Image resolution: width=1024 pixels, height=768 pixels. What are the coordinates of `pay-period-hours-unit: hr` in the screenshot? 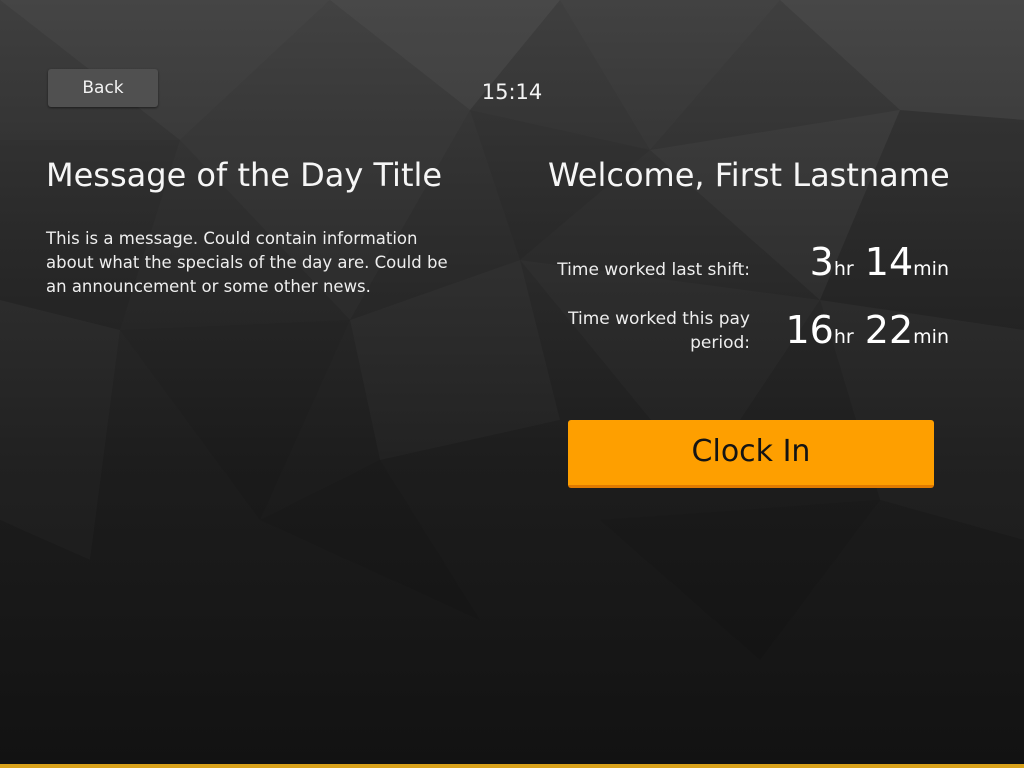 It's located at (843, 337).